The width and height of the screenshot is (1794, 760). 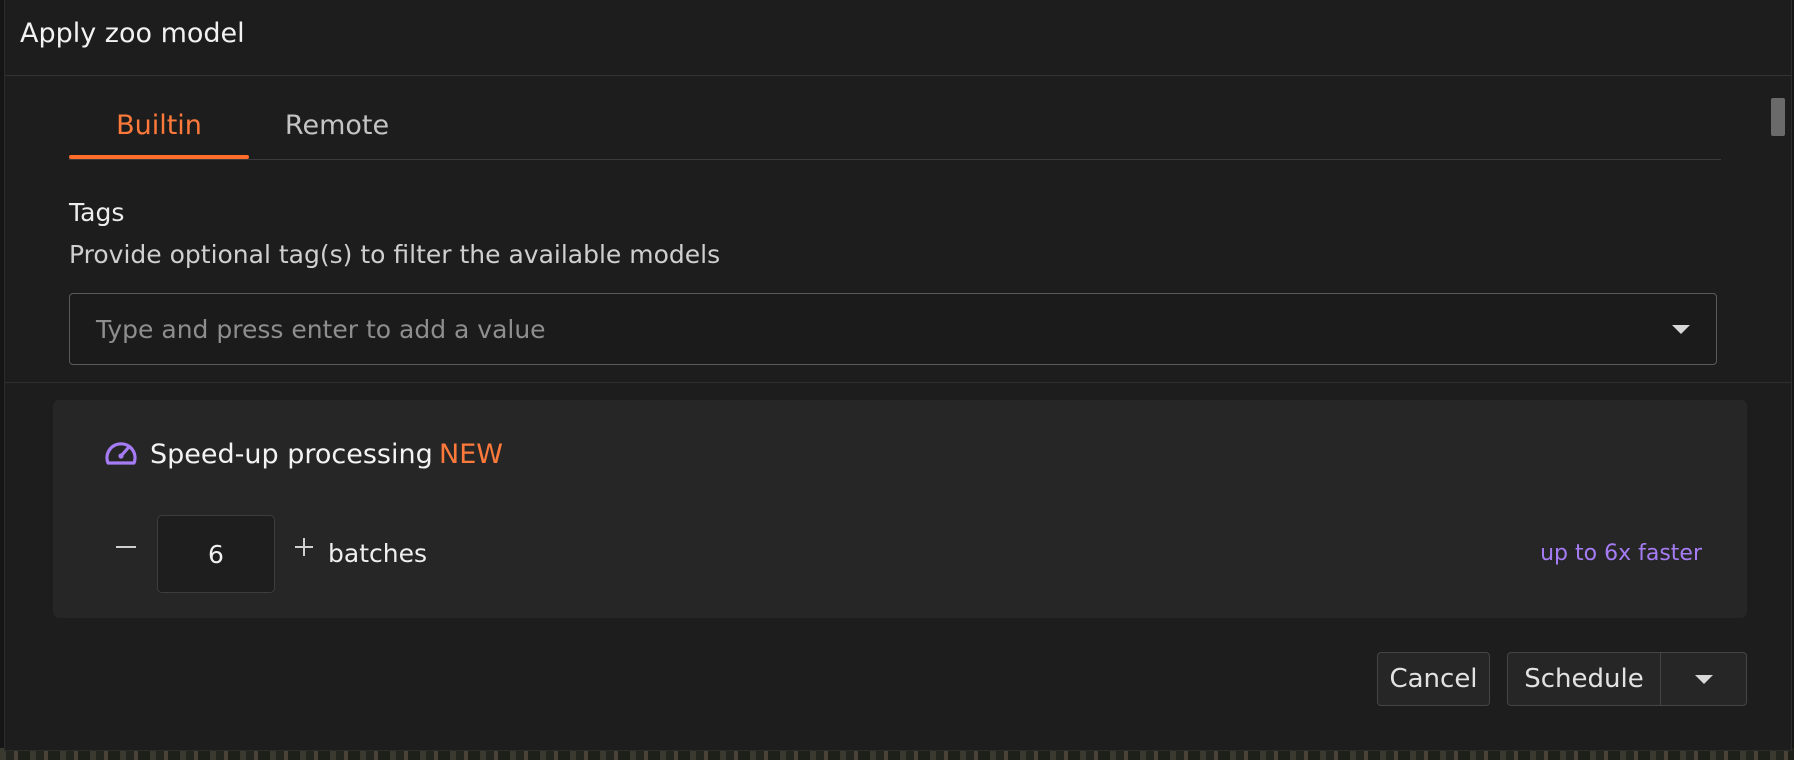 What do you see at coordinates (216, 554) in the screenshot?
I see `batches-input: 6` at bounding box center [216, 554].